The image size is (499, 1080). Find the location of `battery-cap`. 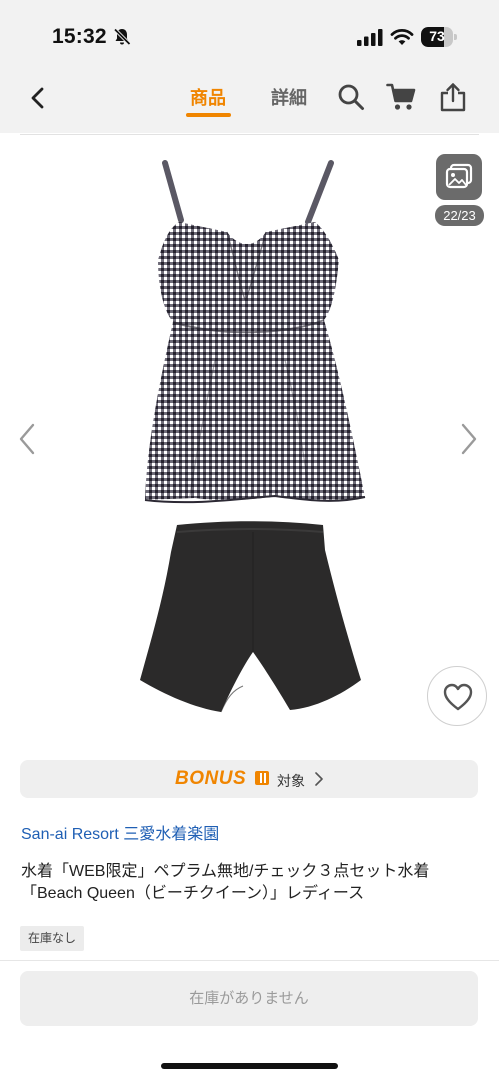

battery-cap is located at coordinates (455, 37).